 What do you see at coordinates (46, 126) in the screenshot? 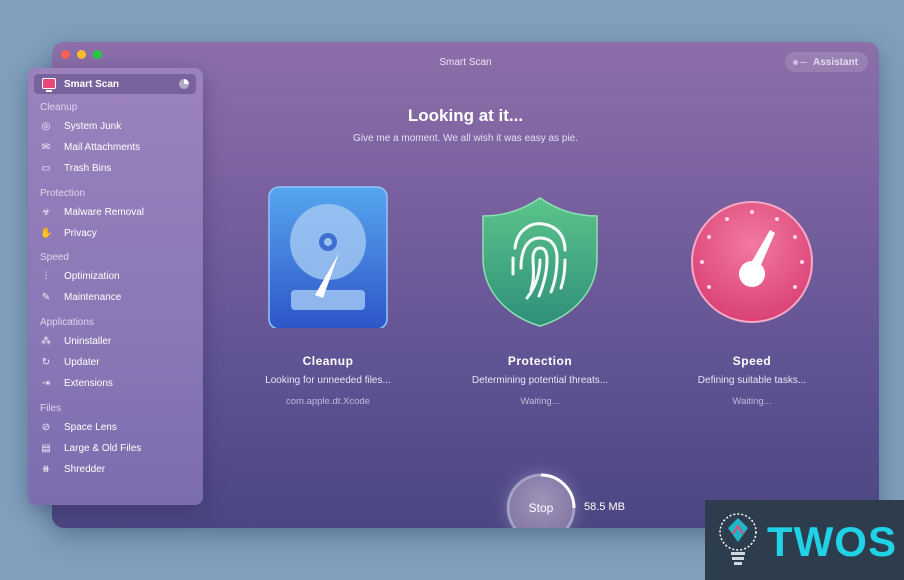
I see `disk-icon: ◎` at bounding box center [46, 126].